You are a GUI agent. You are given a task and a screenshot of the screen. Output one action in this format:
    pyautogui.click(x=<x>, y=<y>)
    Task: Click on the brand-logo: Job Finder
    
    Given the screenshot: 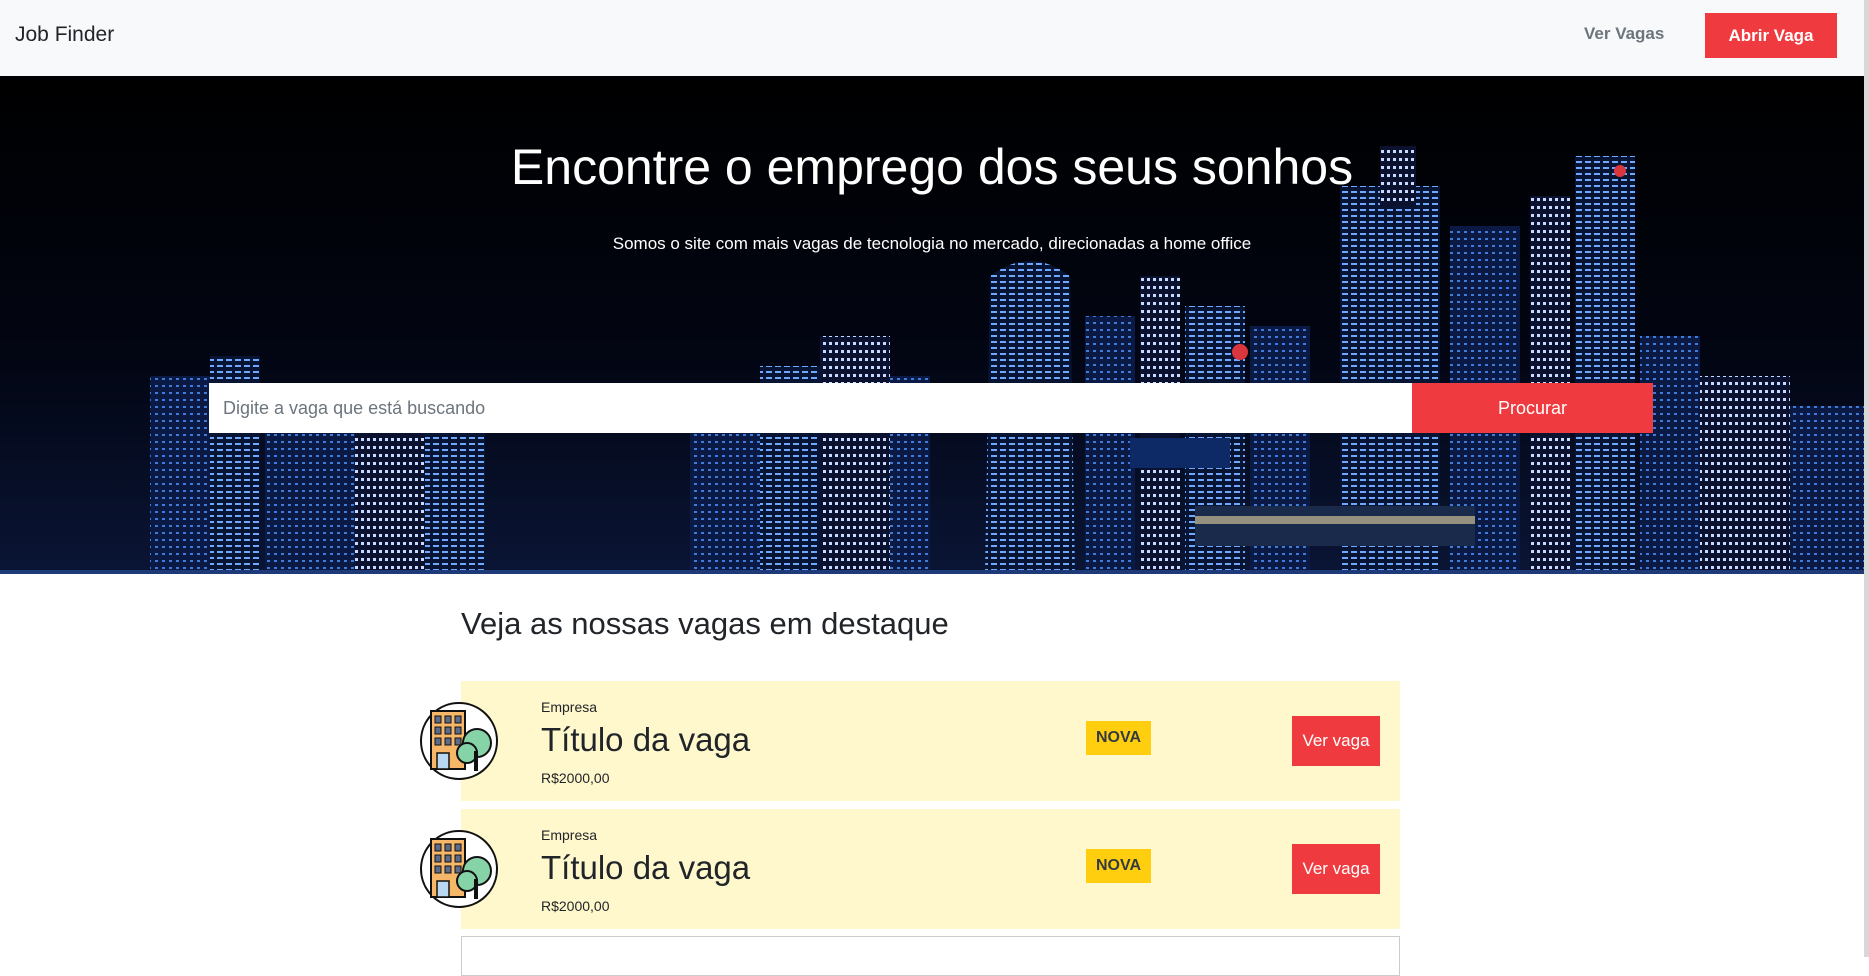 What is the action you would take?
    pyautogui.click(x=64, y=35)
    